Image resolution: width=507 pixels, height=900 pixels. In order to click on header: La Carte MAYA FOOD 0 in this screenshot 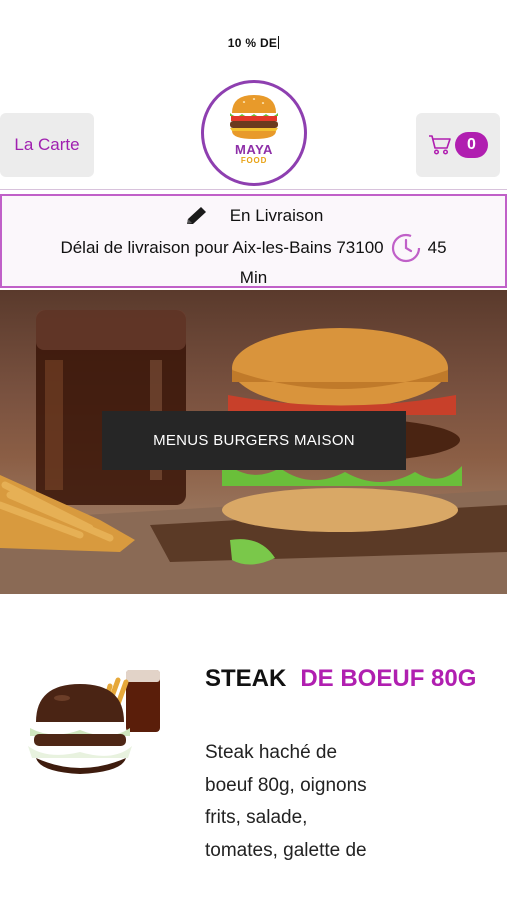, I will do `click(253, 135)`.